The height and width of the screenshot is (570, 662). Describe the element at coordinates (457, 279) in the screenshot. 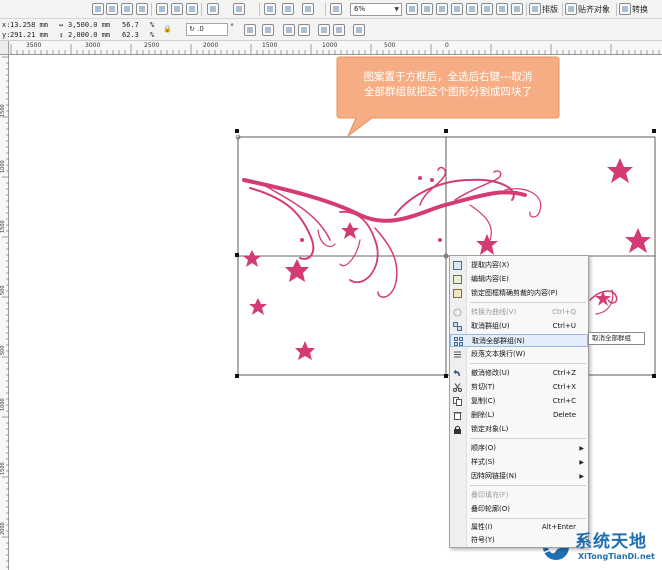

I see `edit-content-icon` at that location.